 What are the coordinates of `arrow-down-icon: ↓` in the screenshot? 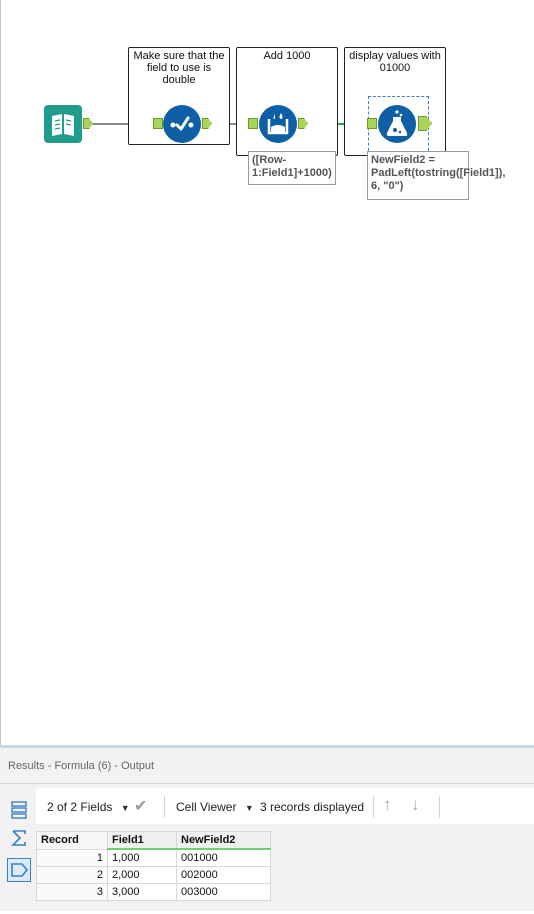 It's located at (415, 805).